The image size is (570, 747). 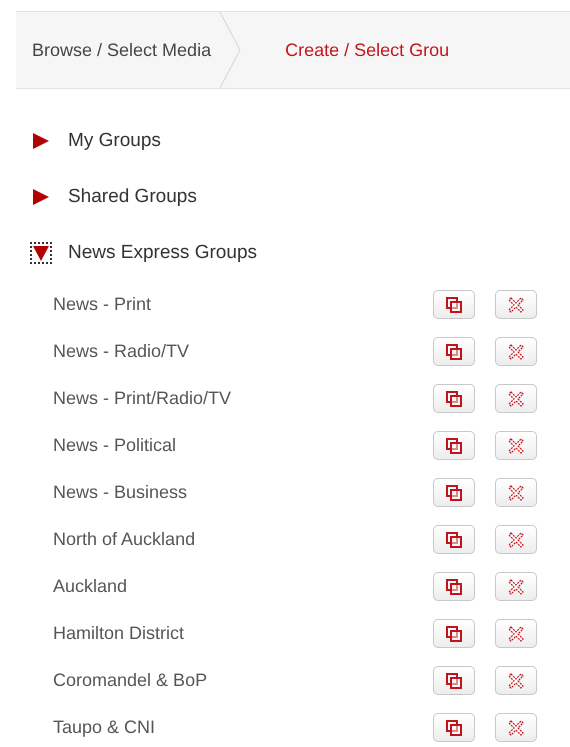 I want to click on collapse-toggle, so click(x=41, y=253).